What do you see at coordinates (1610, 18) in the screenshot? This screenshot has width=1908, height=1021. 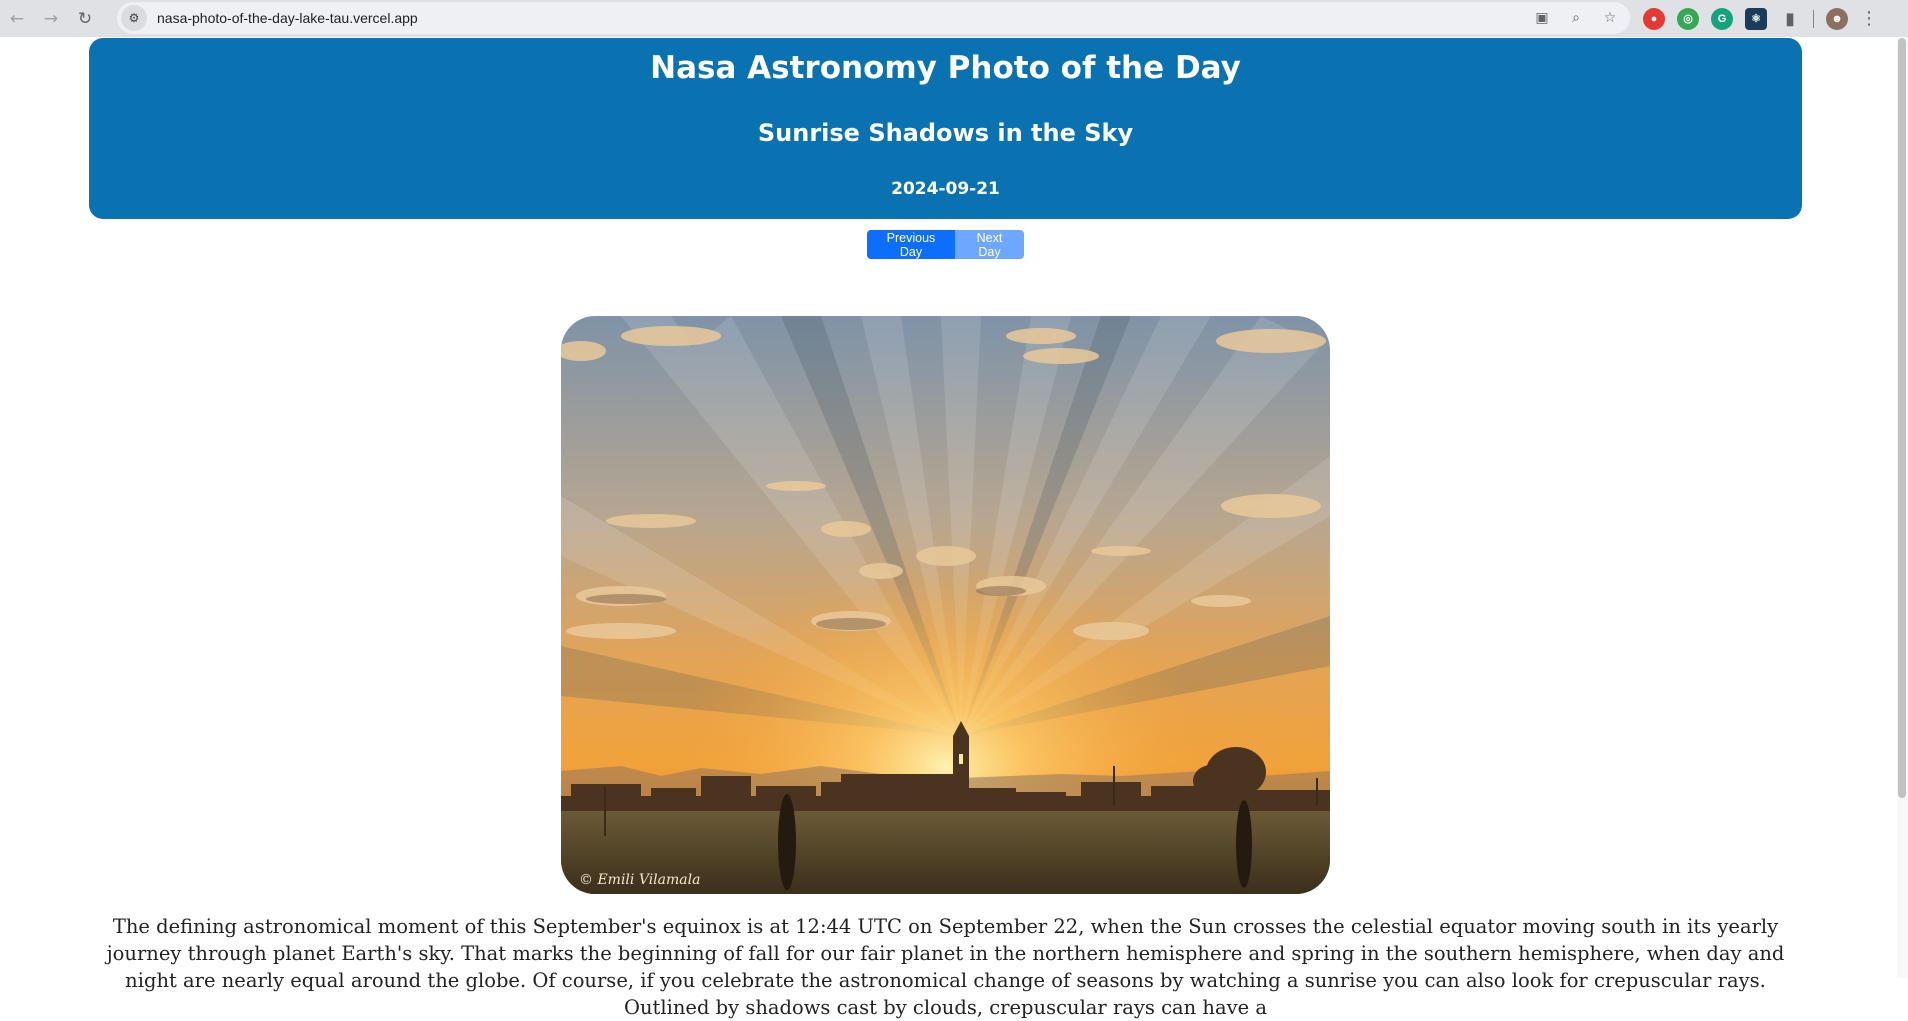 I see `bookmark-star-icon: ☆` at bounding box center [1610, 18].